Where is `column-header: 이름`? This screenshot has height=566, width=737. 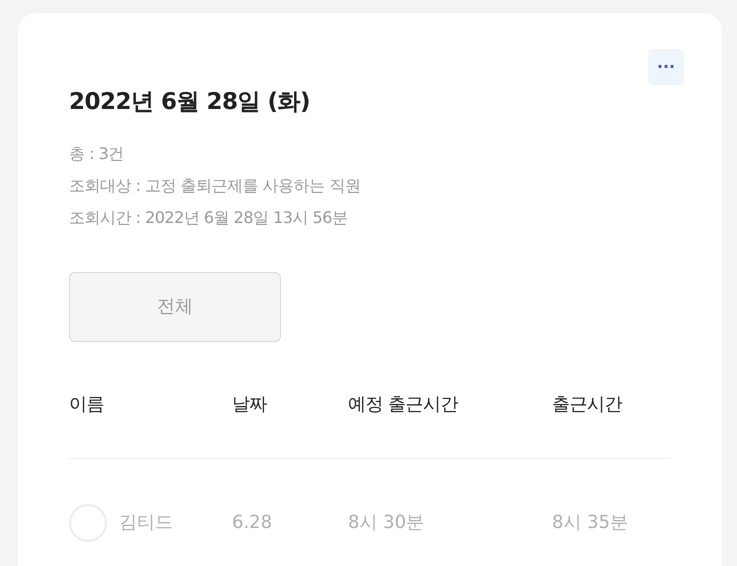
column-header: 이름 is located at coordinates (86, 404).